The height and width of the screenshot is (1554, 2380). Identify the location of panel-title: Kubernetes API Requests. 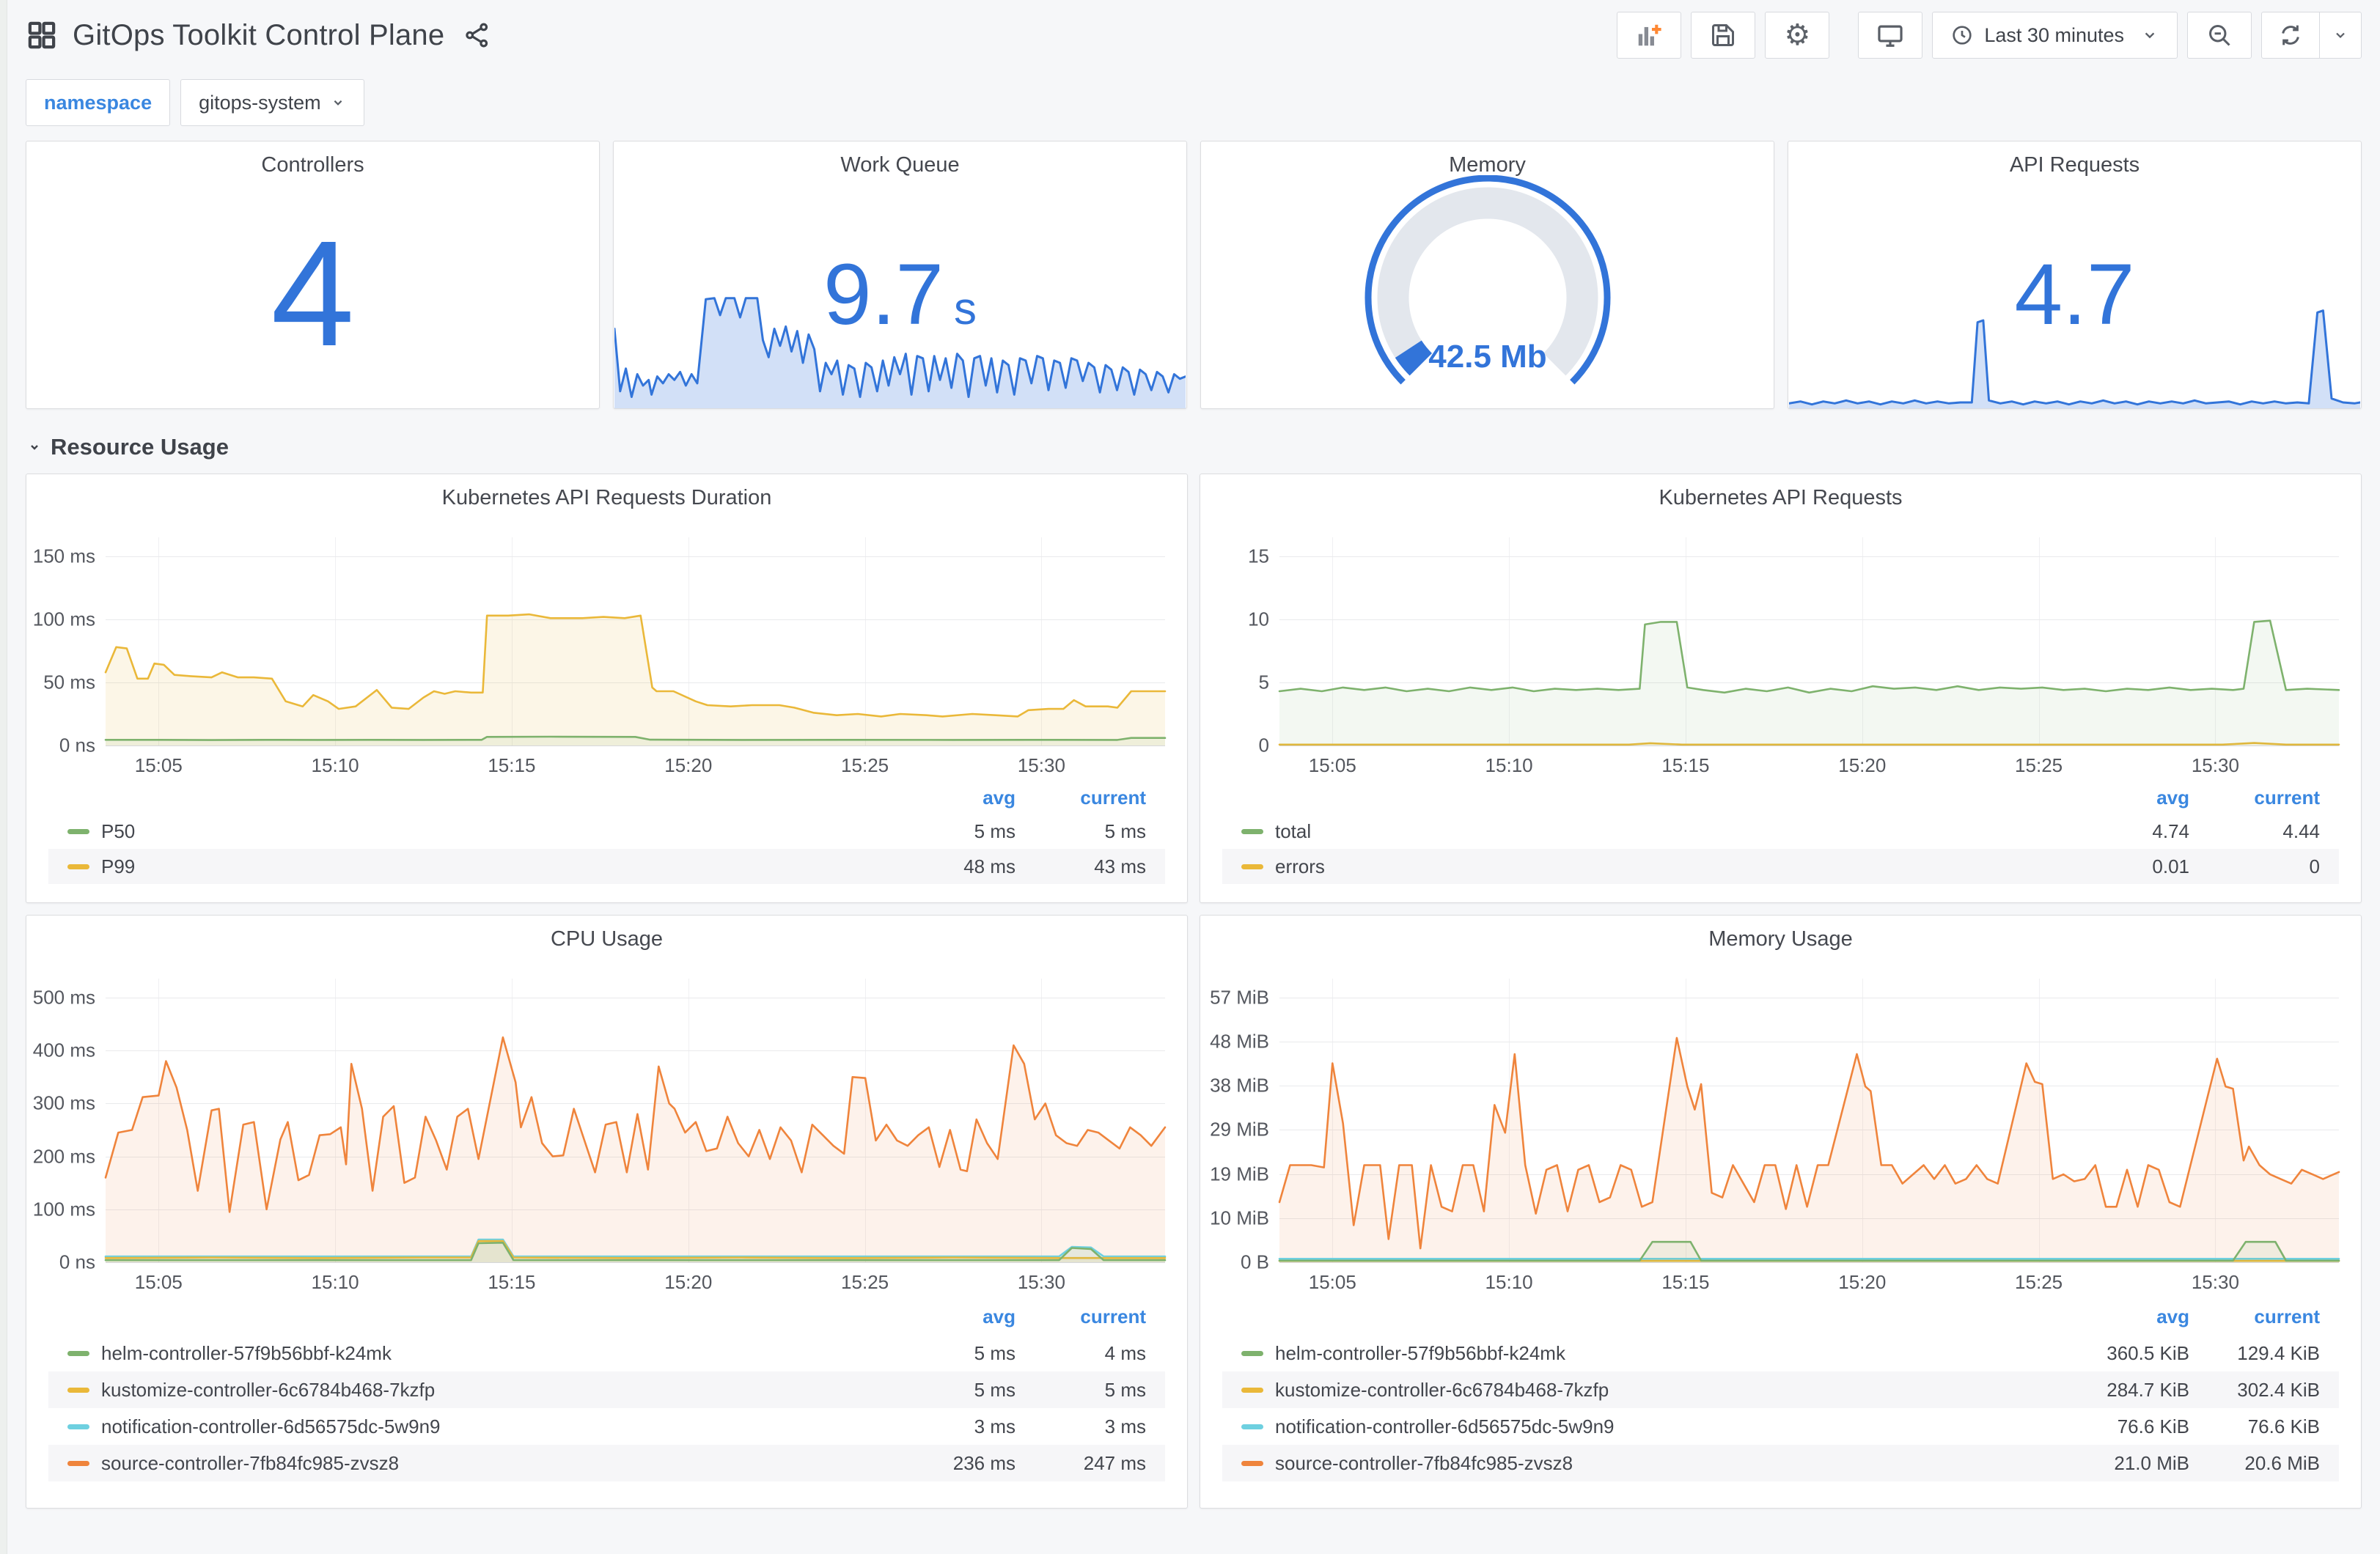
(1781, 496).